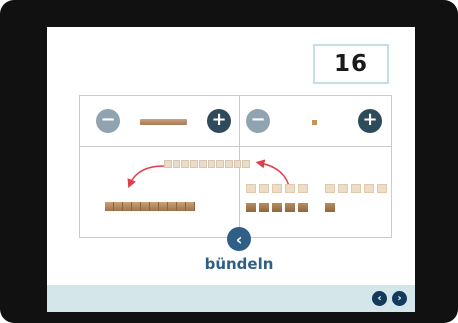 The width and height of the screenshot is (458, 323). I want to click on unit-cube-group-light, so click(277, 188).